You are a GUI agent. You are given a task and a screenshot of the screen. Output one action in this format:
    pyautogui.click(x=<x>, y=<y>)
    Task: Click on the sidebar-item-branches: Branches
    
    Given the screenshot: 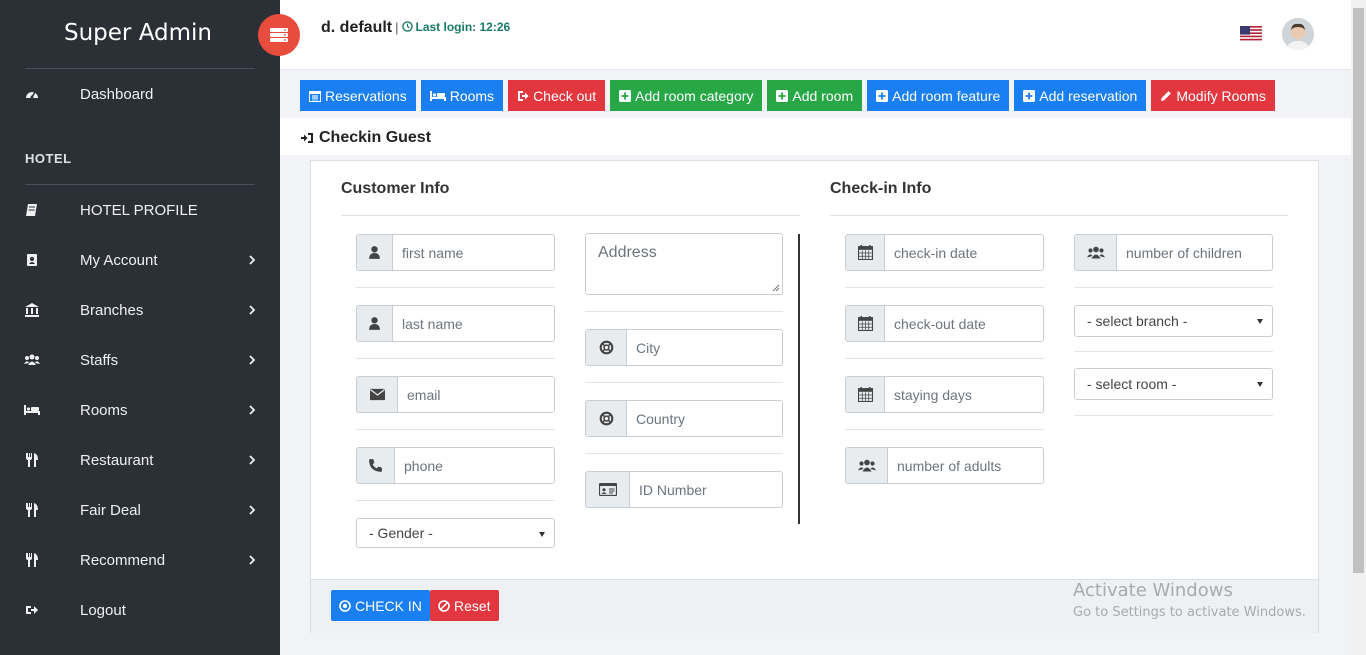 What is the action you would take?
    pyautogui.click(x=140, y=310)
    